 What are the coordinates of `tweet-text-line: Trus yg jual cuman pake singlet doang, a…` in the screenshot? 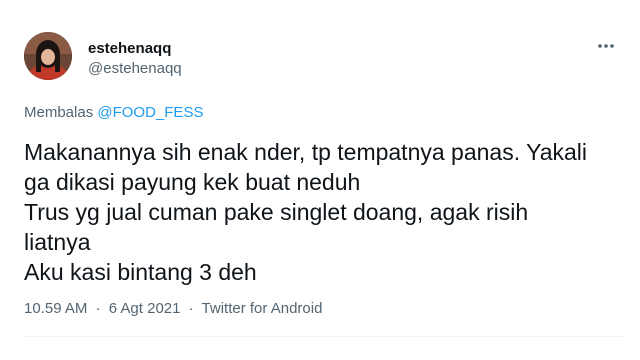 It's located at (276, 212).